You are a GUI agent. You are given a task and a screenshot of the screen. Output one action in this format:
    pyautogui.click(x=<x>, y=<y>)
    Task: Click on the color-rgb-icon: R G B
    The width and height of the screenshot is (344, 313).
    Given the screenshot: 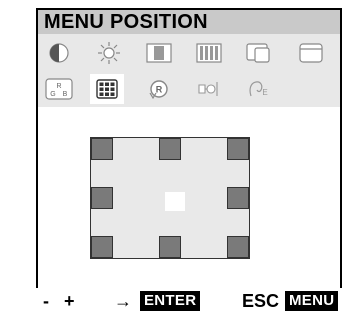 What is the action you would take?
    pyautogui.click(x=59, y=89)
    